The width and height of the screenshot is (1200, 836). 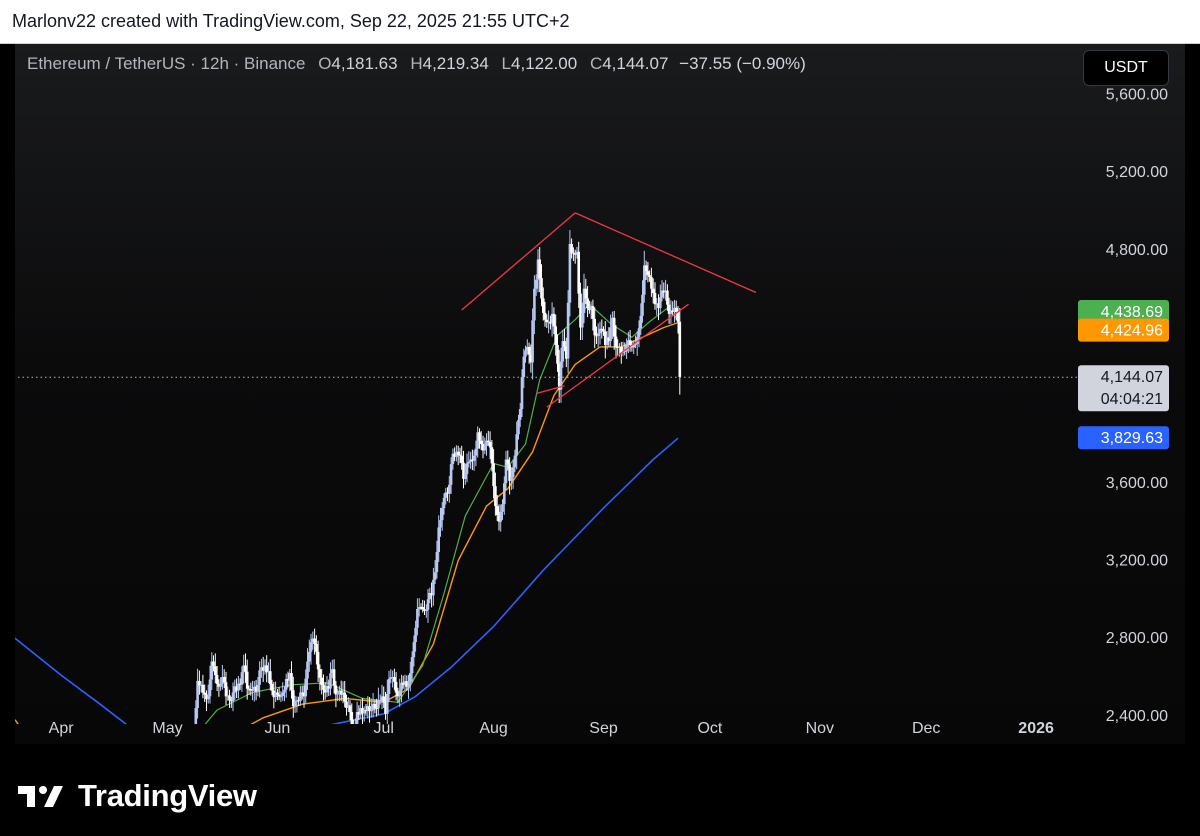 What do you see at coordinates (1126, 68) in the screenshot?
I see `currency-button: USDT` at bounding box center [1126, 68].